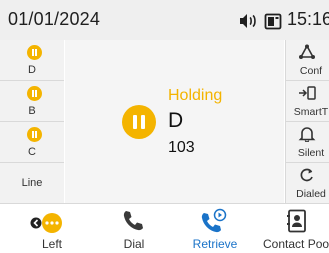  Describe the element at coordinates (133, 221) in the screenshot. I see `handset-icon` at that location.